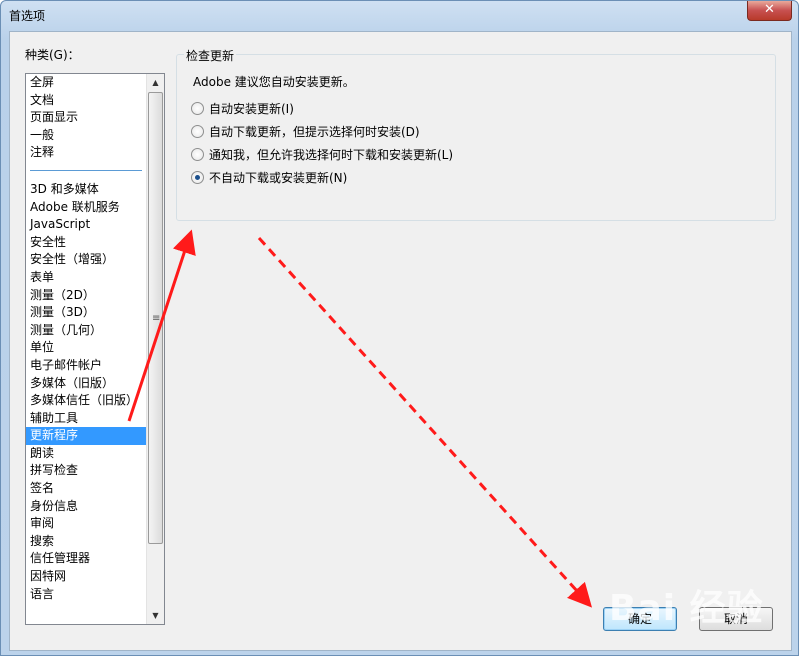 This screenshot has height=657, width=799. Describe the element at coordinates (686, 608) in the screenshot. I see `watermark-logo: Bai 经验` at that location.